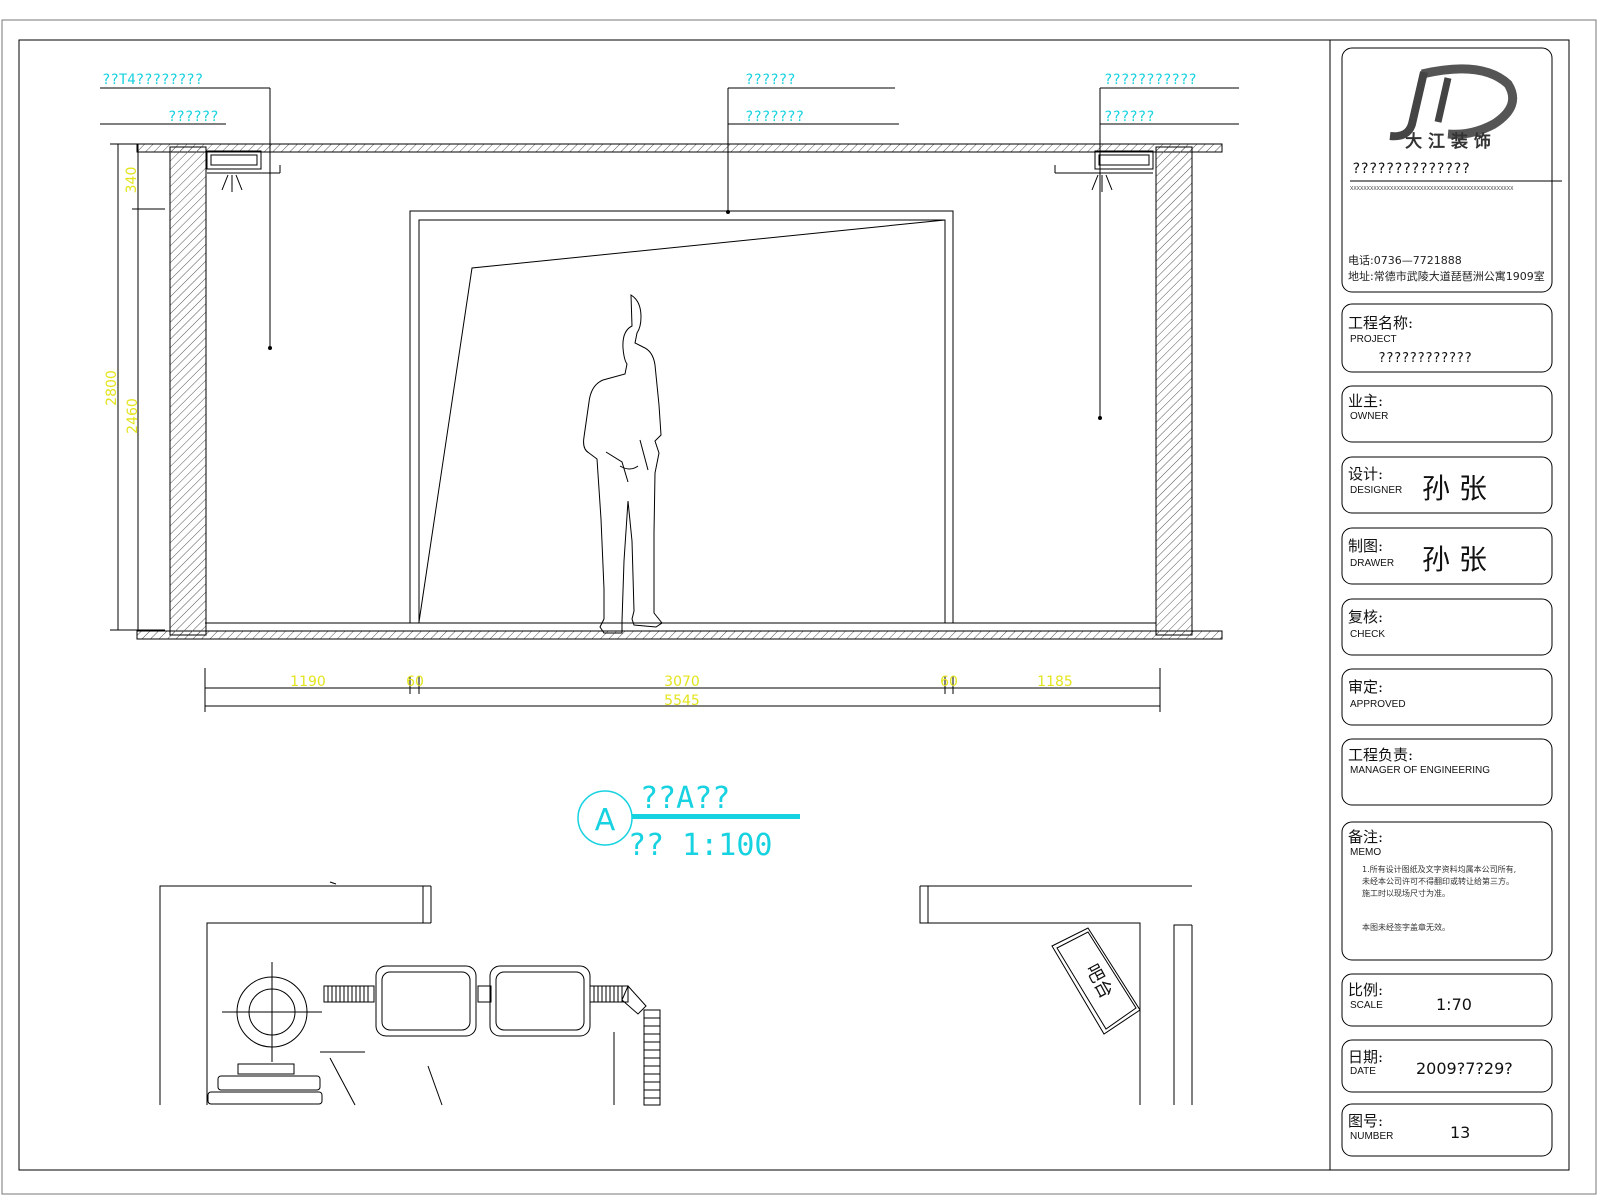 Image resolution: width=1600 pixels, height=1200 pixels. Describe the element at coordinates (1448, 141) in the screenshot. I see `svg-text: 大 江 装 饰` at that location.